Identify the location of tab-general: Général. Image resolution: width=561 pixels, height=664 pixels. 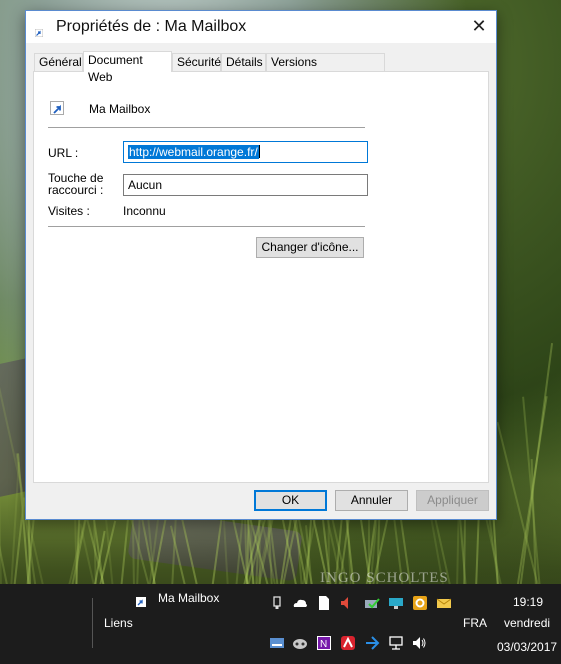
(58, 62).